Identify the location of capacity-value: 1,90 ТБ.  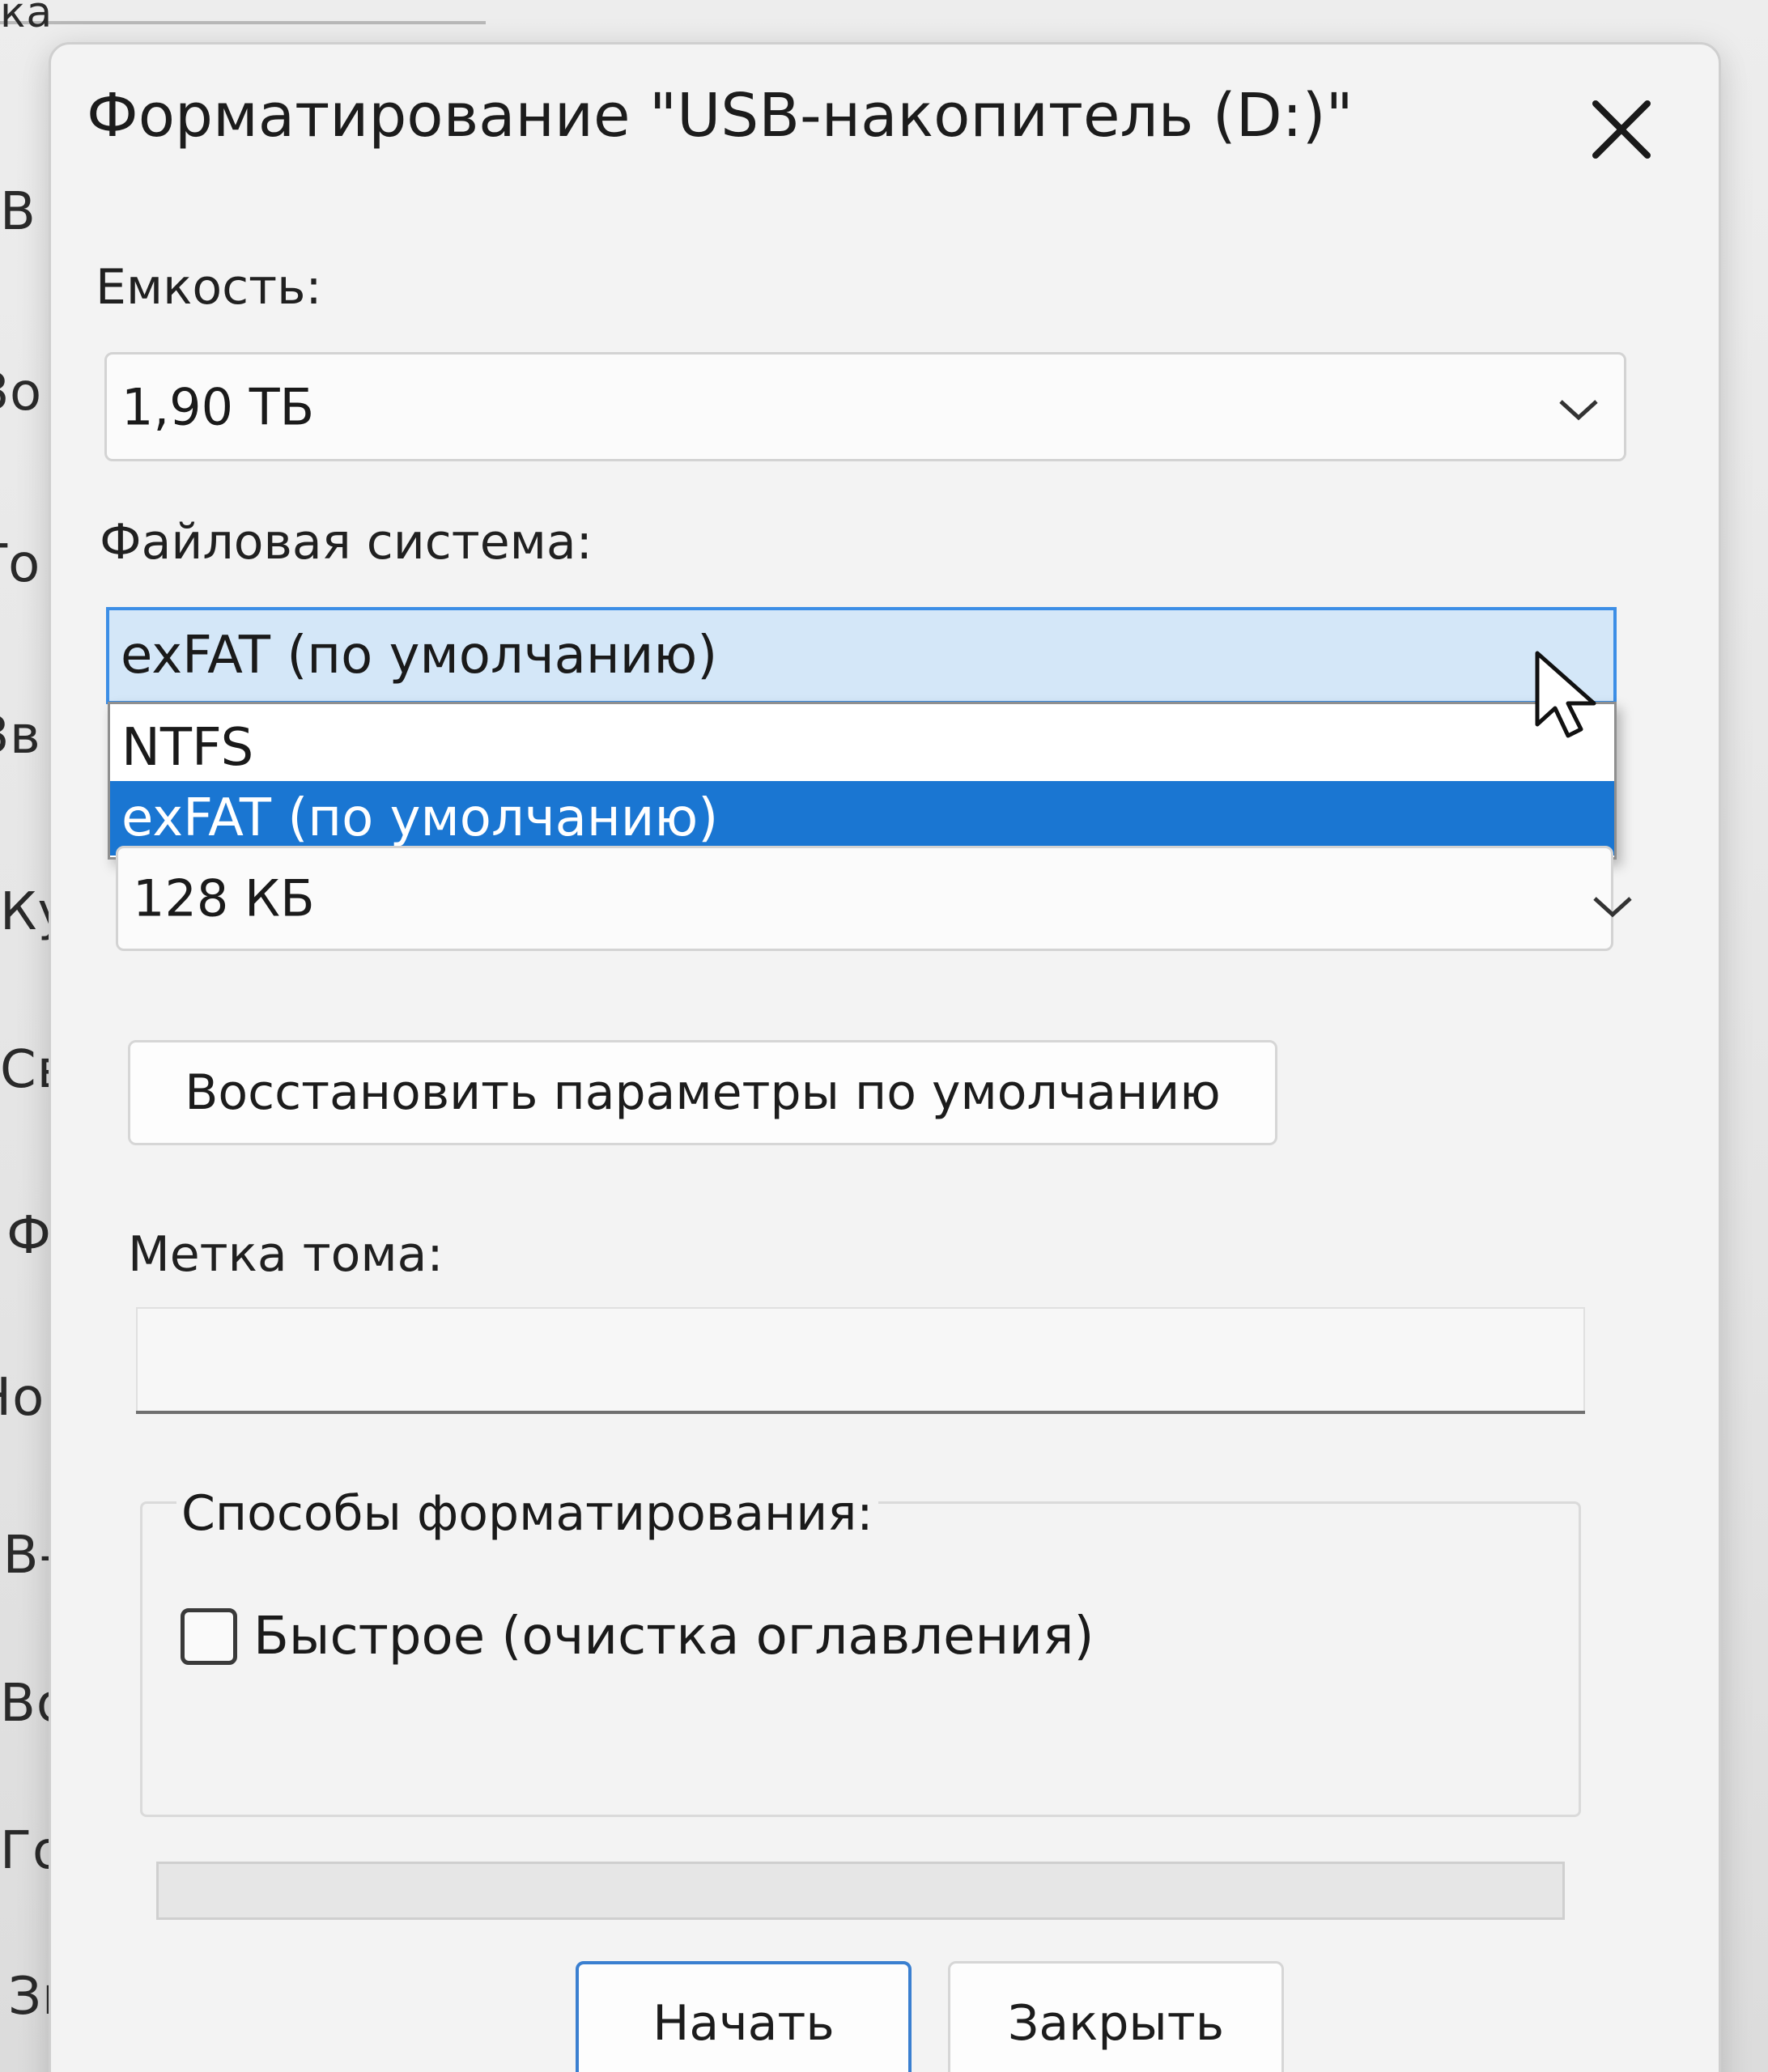
(218, 406).